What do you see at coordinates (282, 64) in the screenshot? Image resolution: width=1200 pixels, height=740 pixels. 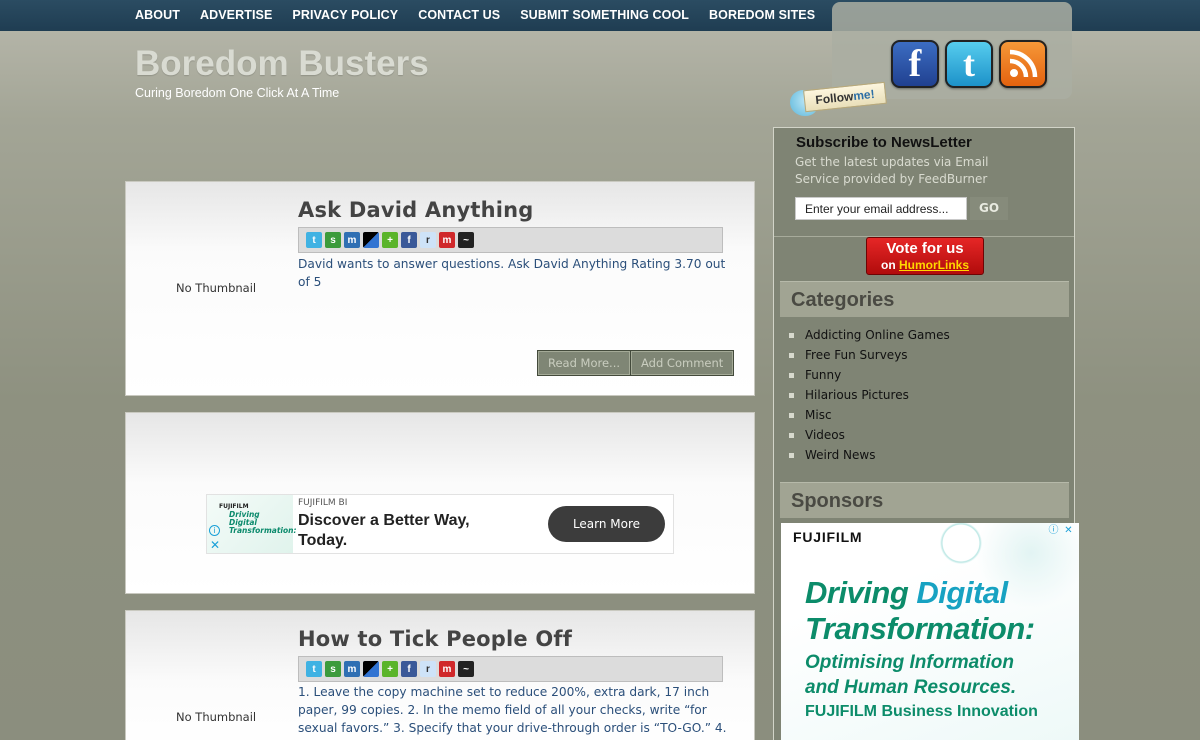 I see `site-title: Boredom Busters` at bounding box center [282, 64].